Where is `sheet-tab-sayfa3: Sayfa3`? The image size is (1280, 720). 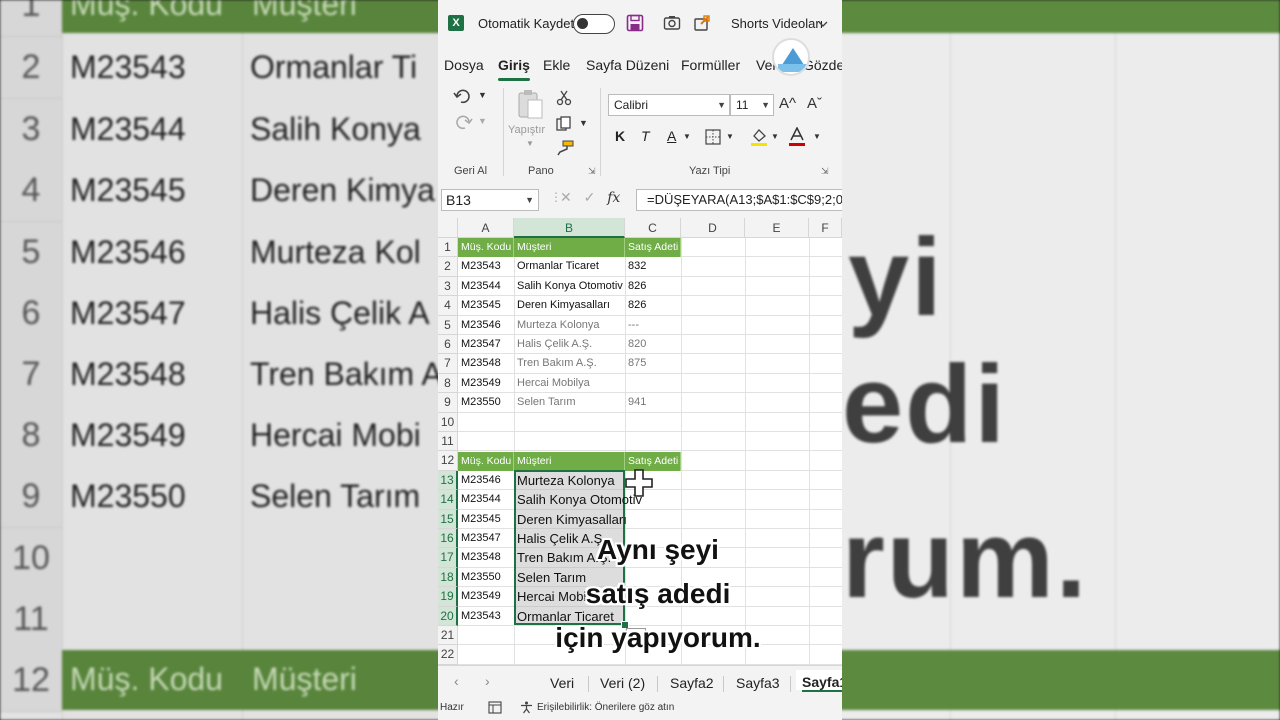 sheet-tab-sayfa3: Sayfa3 is located at coordinates (758, 683).